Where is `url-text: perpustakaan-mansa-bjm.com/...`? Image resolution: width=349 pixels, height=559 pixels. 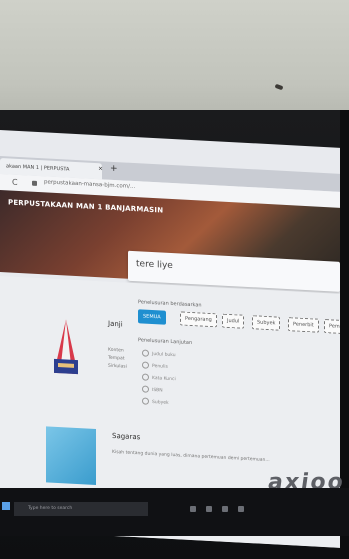 url-text: perpustakaan-mansa-bjm.com/... is located at coordinates (89, 184).